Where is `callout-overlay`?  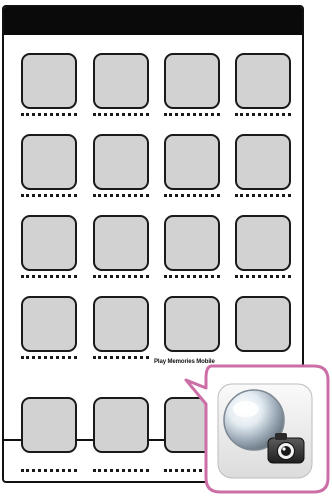
callout-overlay is located at coordinates (257, 429).